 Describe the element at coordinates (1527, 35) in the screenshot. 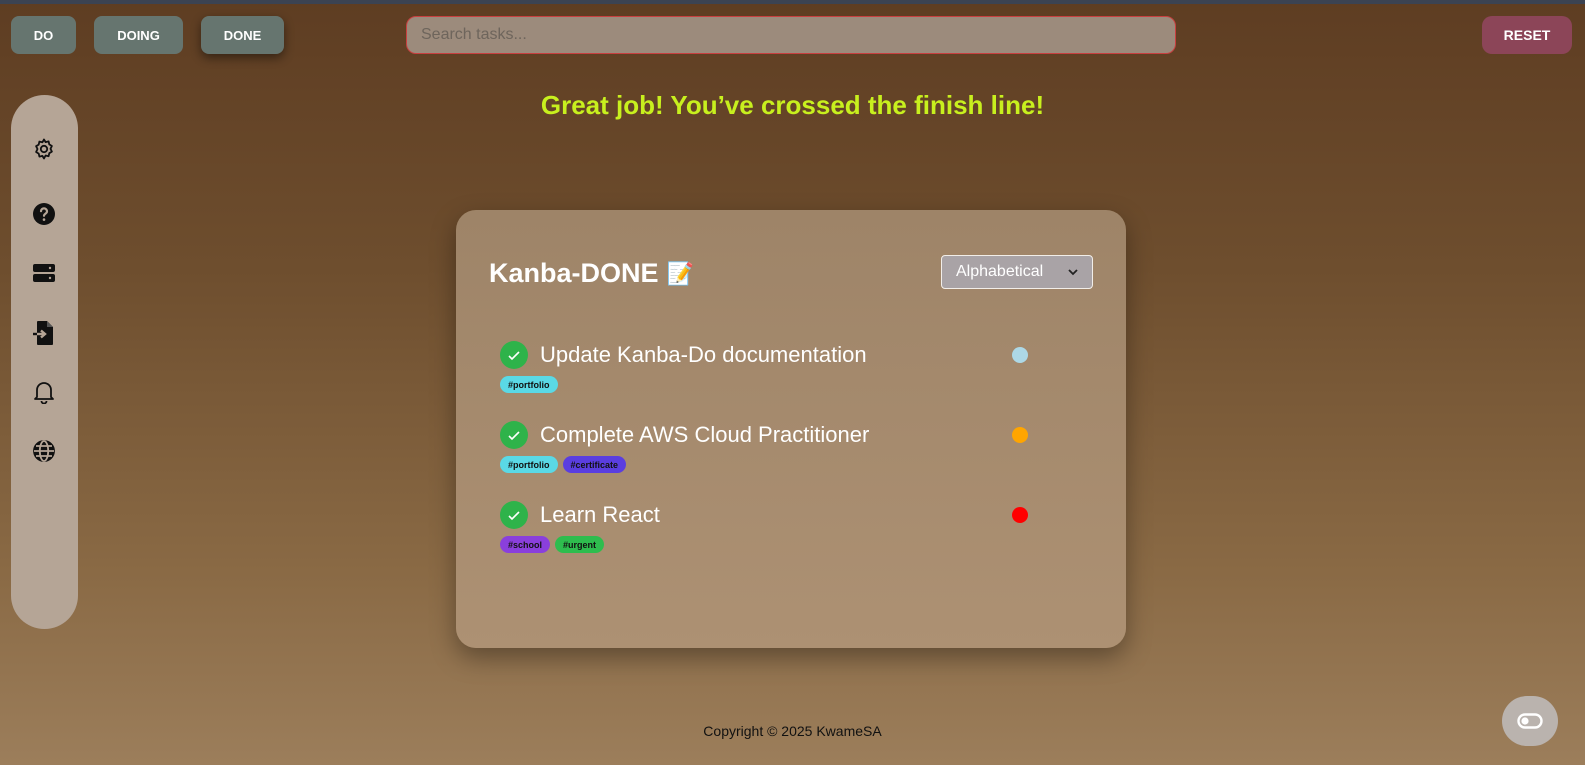

I see `reset-button: RESET` at that location.